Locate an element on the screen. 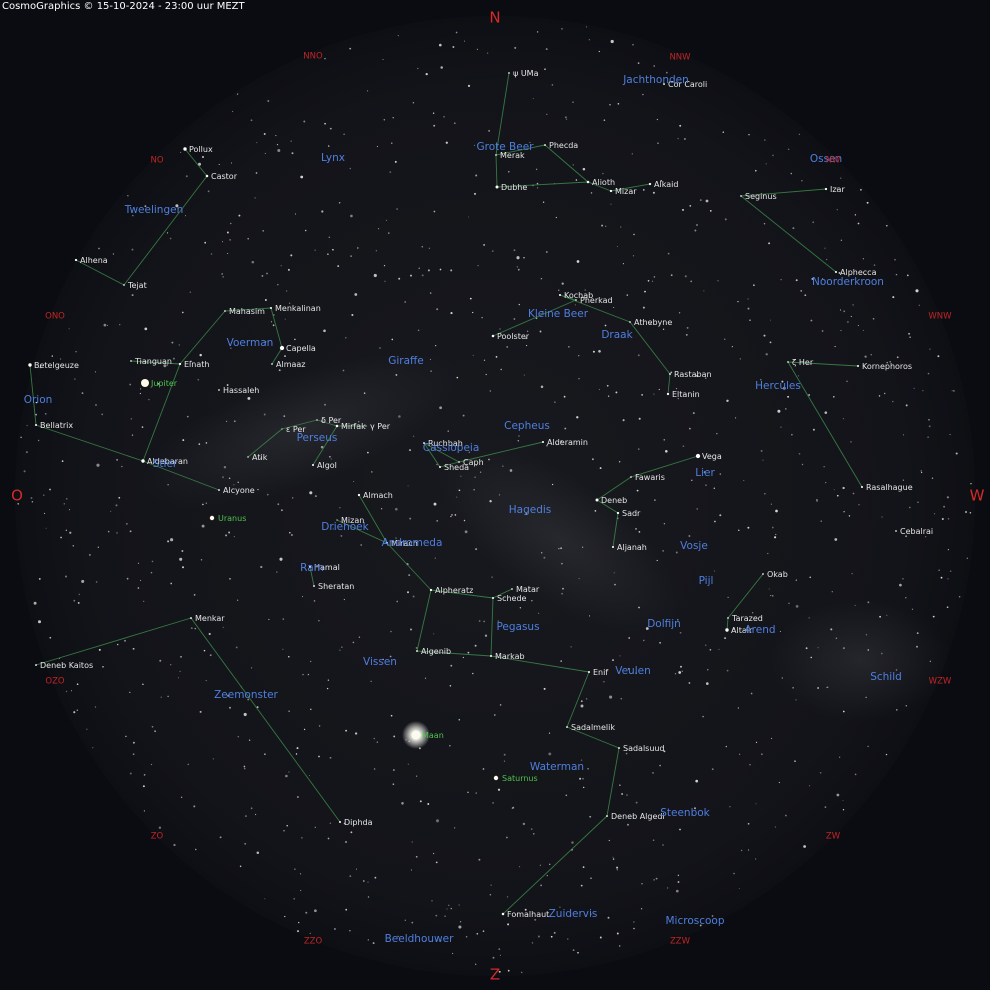 The width and height of the screenshot is (990, 990). star-label: Phecda is located at coordinates (563, 145).